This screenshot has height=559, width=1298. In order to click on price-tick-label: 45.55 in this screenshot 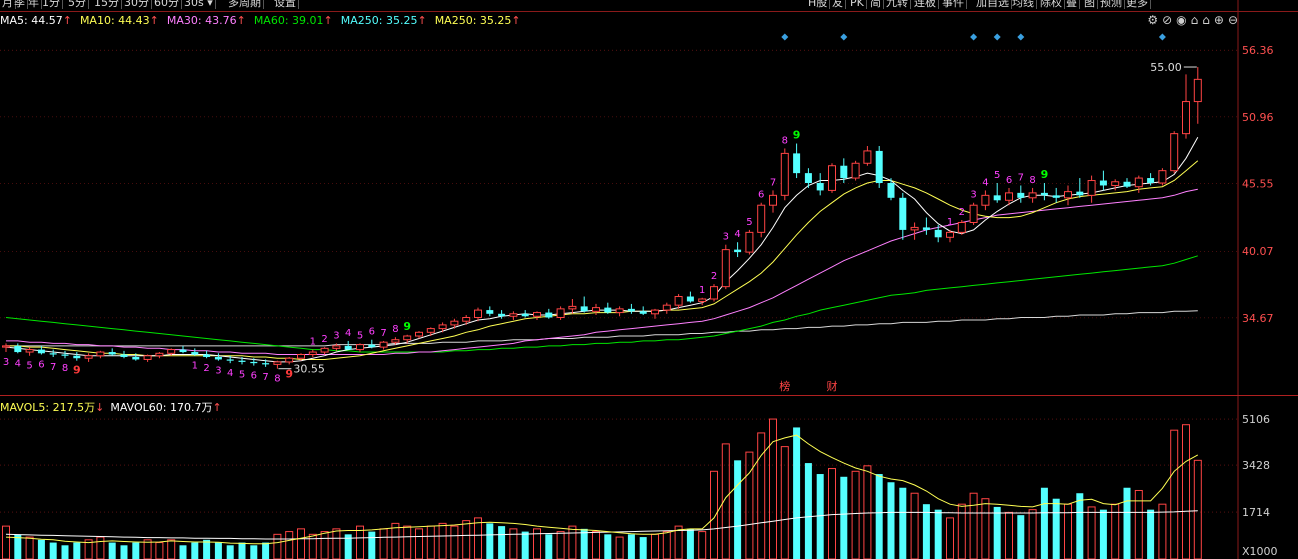, I will do `click(1258, 184)`.